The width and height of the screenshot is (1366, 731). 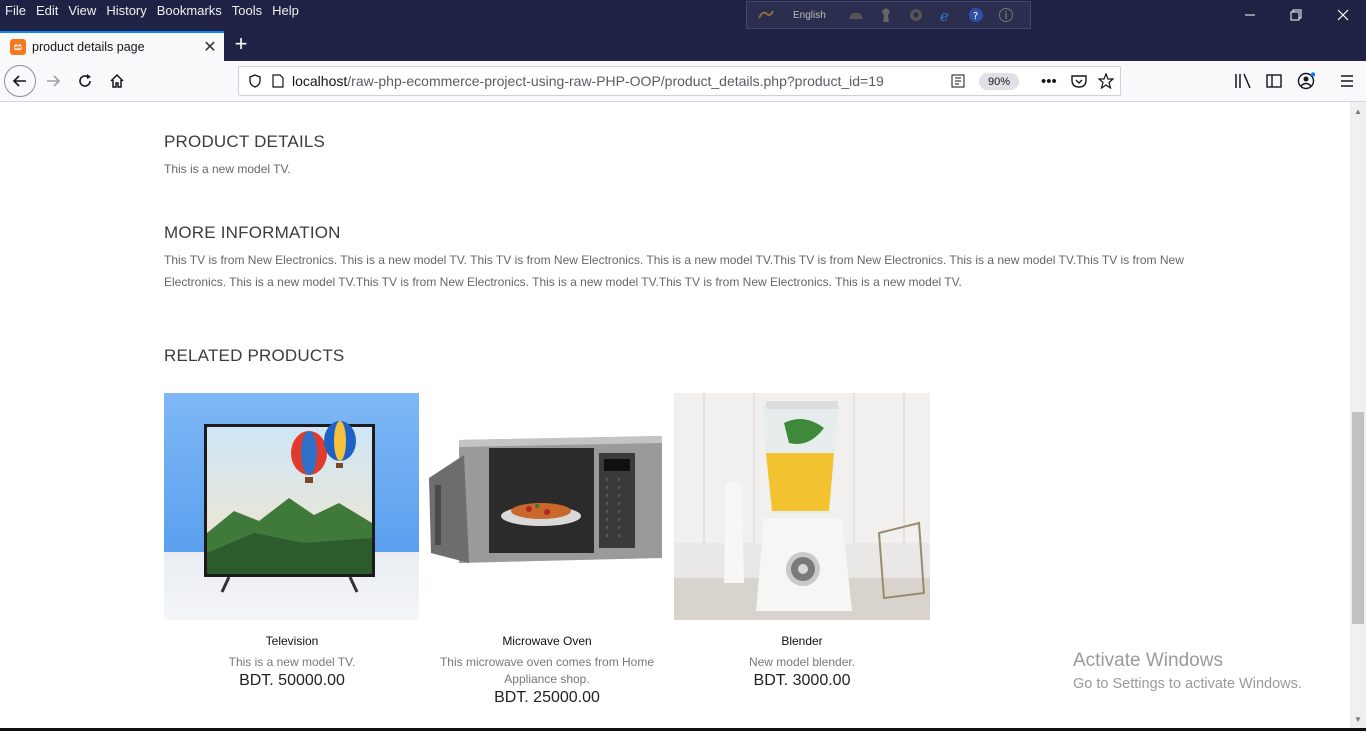 I want to click on shield-icon, so click(x=255, y=81).